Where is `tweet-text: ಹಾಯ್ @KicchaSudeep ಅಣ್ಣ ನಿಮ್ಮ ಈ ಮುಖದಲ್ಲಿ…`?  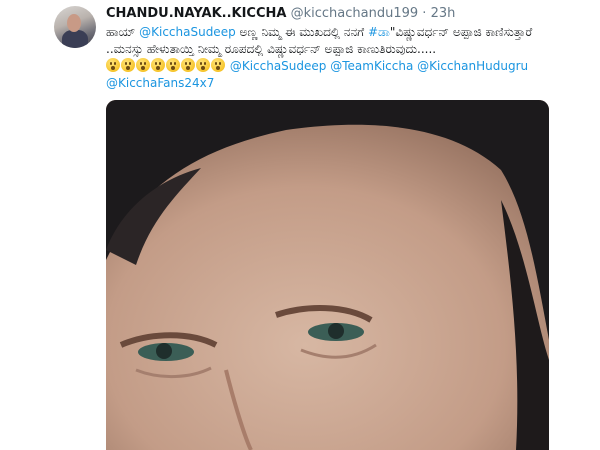
tweet-text: ಹಾಯ್ @KicchaSudeep ಅಣ್ಣ ನಿಮ್ಮ ಈ ಮುಖದಲ್ಲಿ… is located at coordinates (341, 58).